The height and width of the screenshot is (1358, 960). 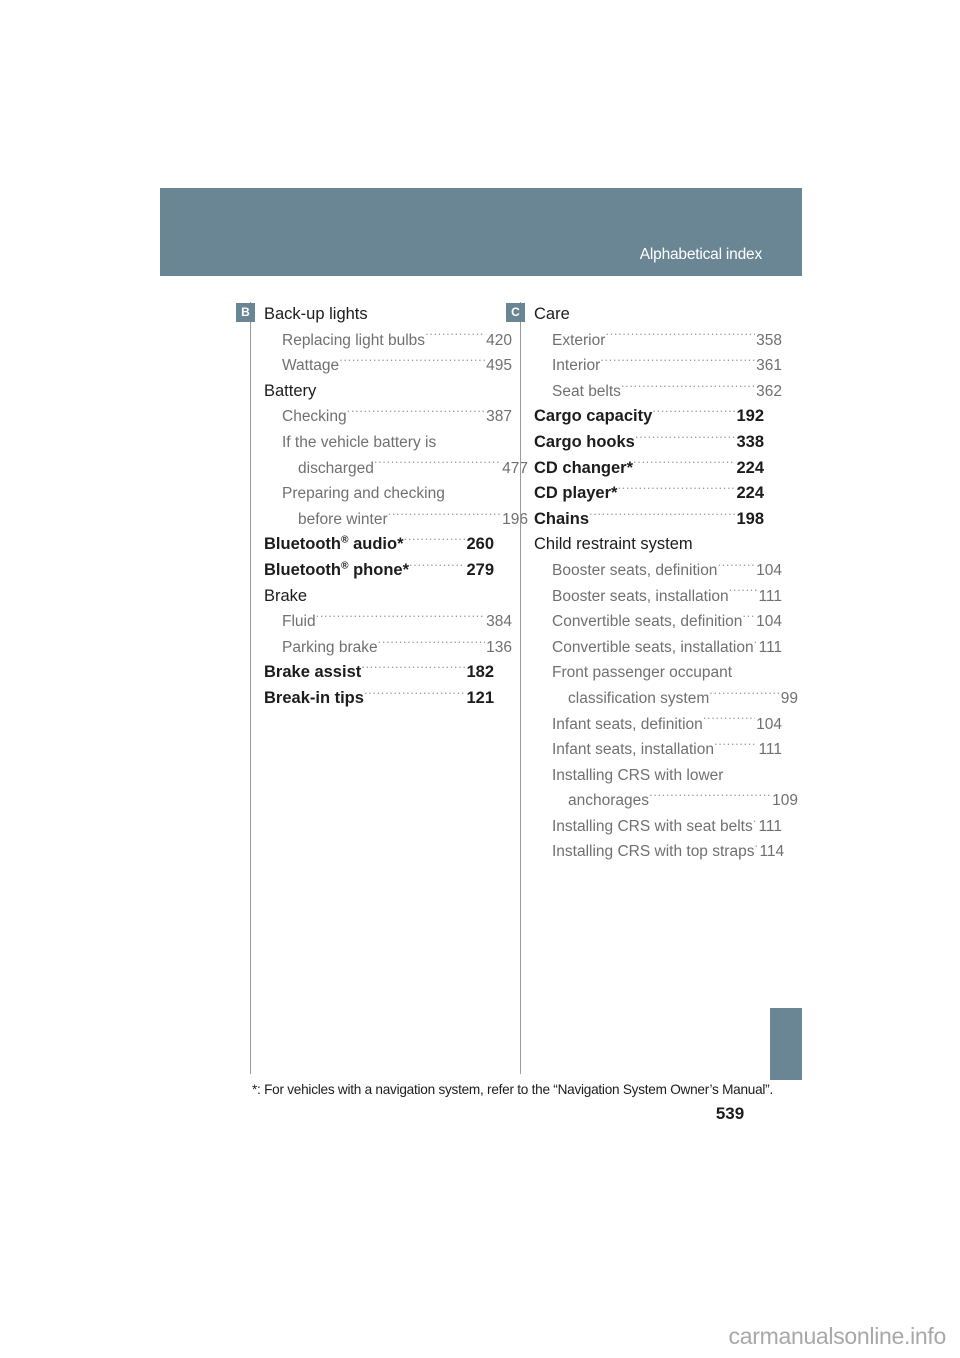 I want to click on index-entry: Care, so click(x=649, y=315).